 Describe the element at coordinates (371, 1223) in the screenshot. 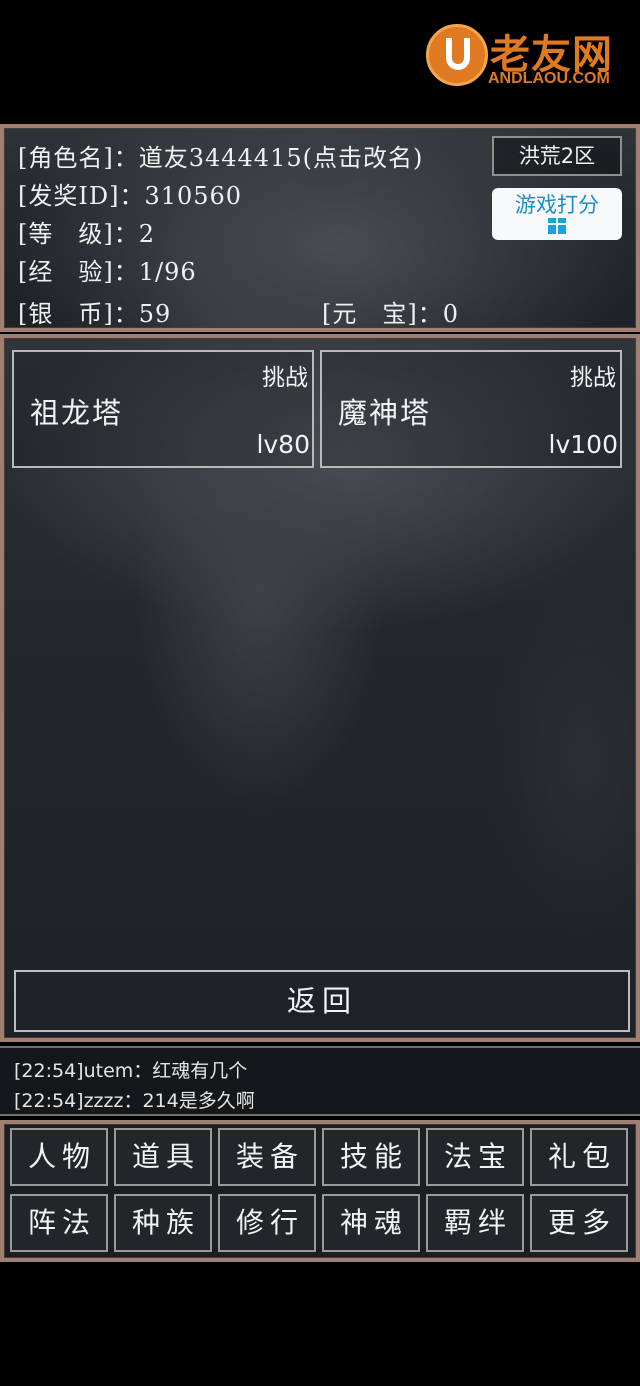

I see `menu-divine-soul: 神魂` at that location.